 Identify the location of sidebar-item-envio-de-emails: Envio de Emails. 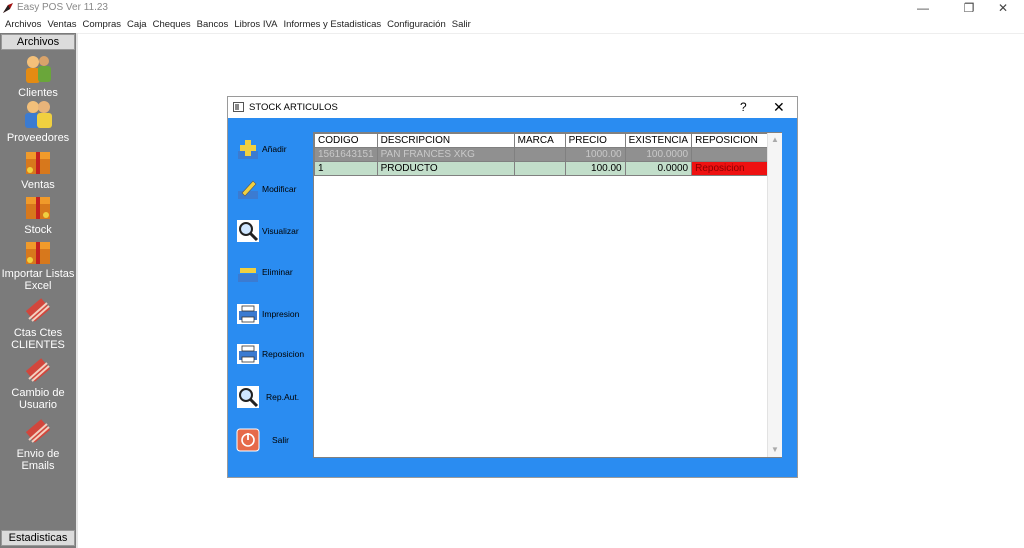
(38, 445).